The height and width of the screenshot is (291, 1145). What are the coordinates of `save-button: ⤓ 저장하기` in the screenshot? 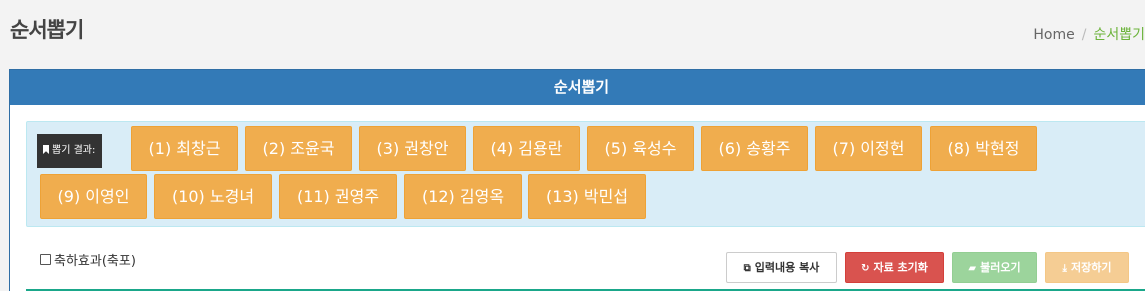 It's located at (1087, 267).